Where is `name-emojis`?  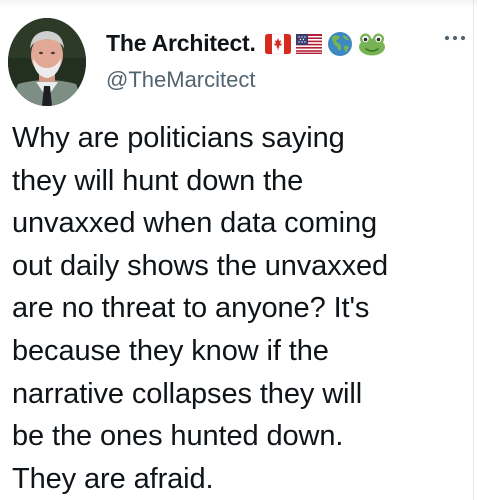 name-emojis is located at coordinates (325, 44).